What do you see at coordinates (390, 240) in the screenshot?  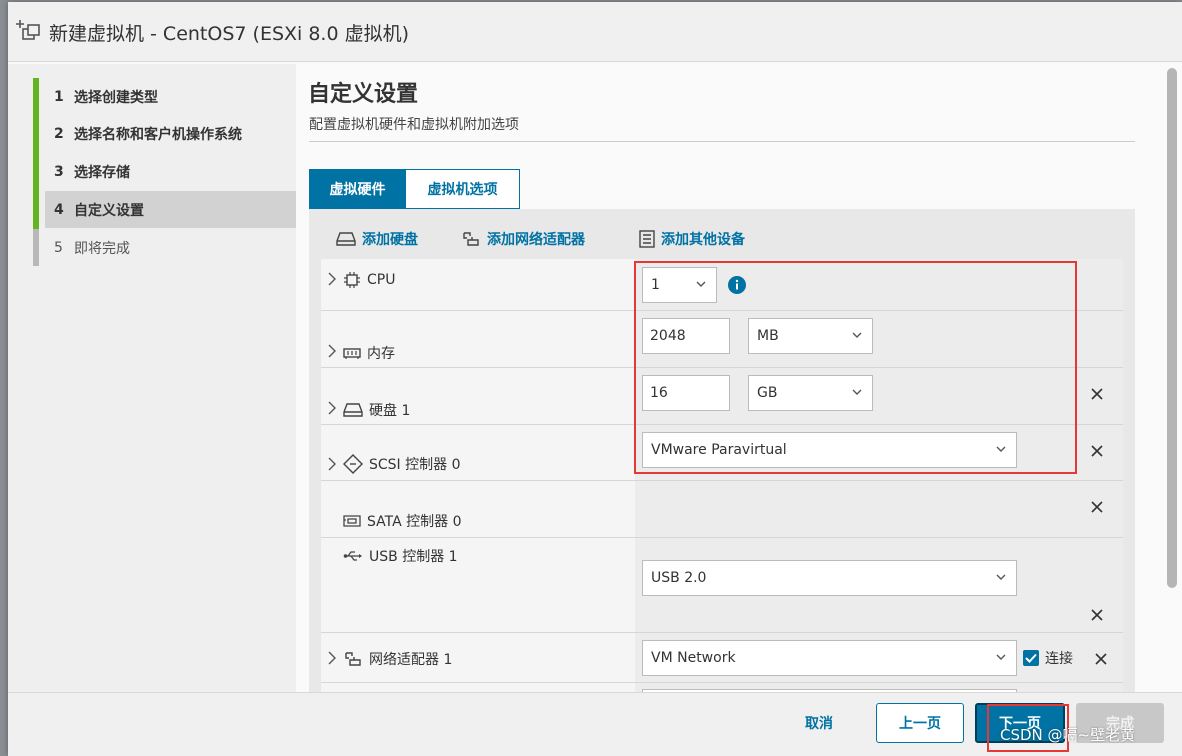 I see `add-disk-label: 添加硬盘` at bounding box center [390, 240].